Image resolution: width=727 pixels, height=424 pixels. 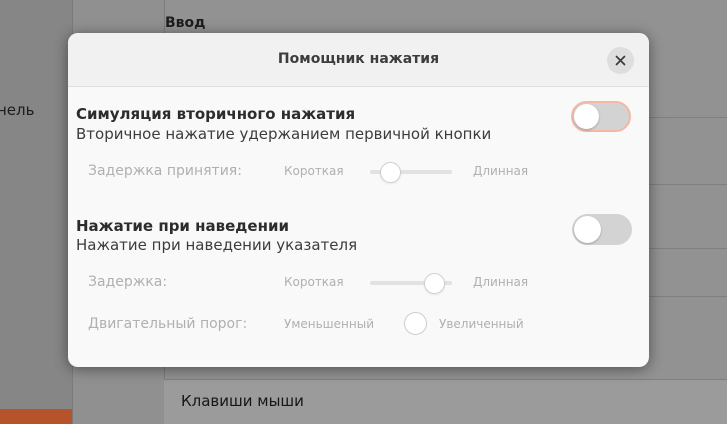 I want to click on section-title: Ввод, so click(x=185, y=23).